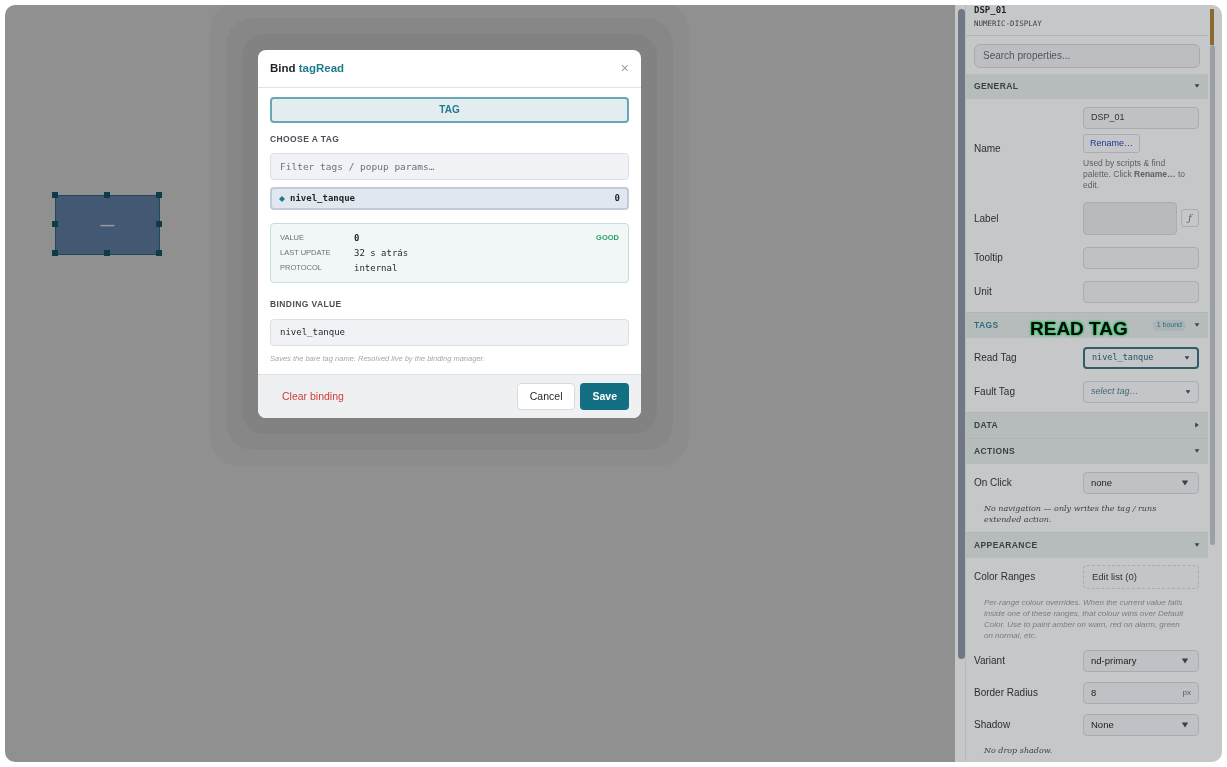 This screenshot has width=1227, height=767. What do you see at coordinates (986, 325) in the screenshot?
I see `section-title: TAGS` at bounding box center [986, 325].